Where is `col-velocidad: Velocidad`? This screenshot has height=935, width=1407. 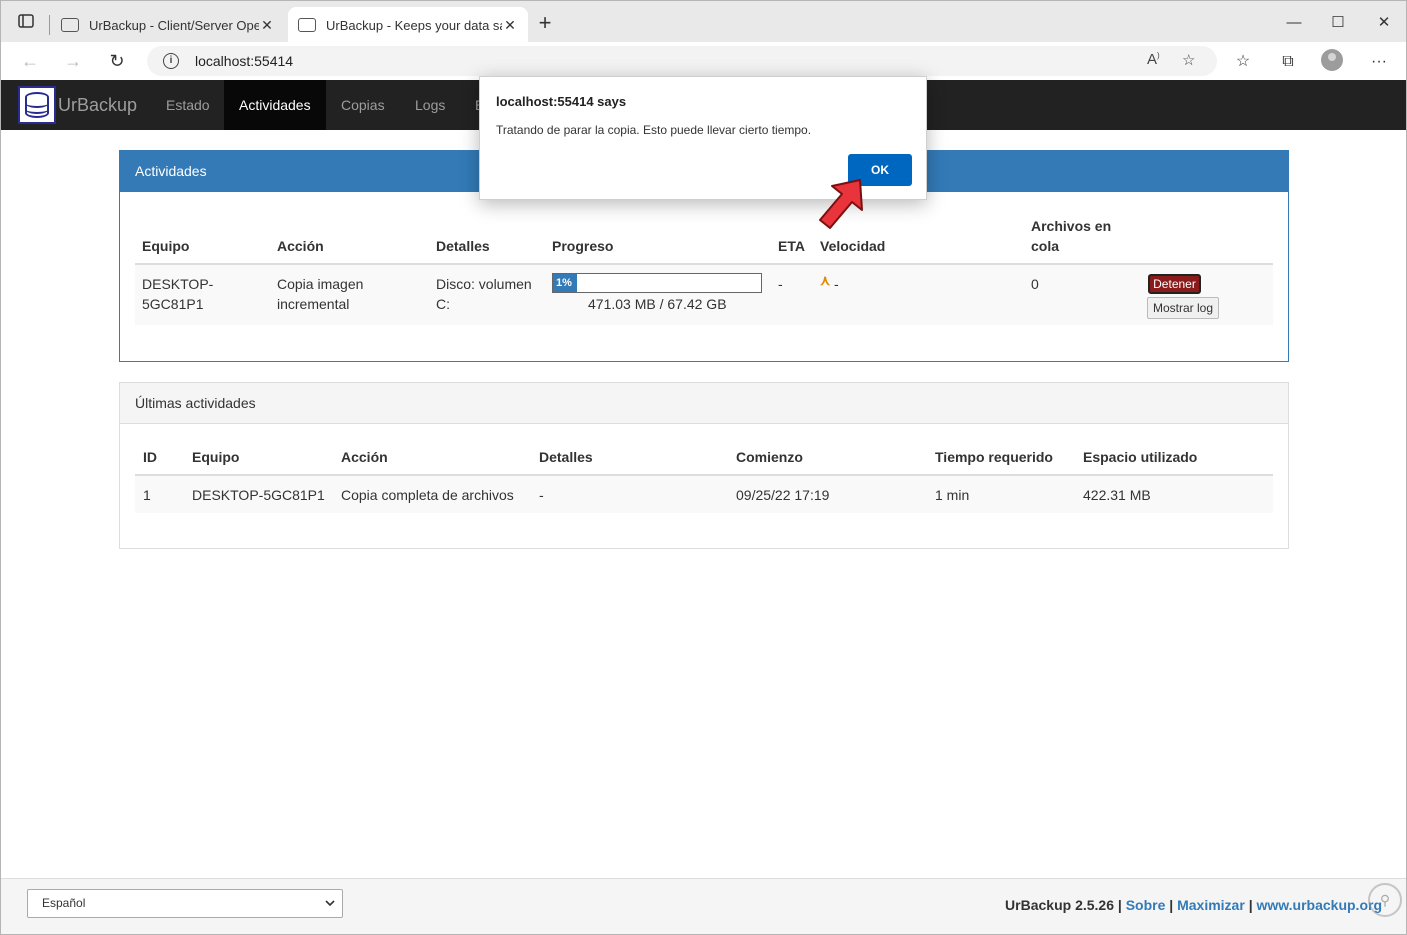
col-velocidad: Velocidad is located at coordinates (853, 246).